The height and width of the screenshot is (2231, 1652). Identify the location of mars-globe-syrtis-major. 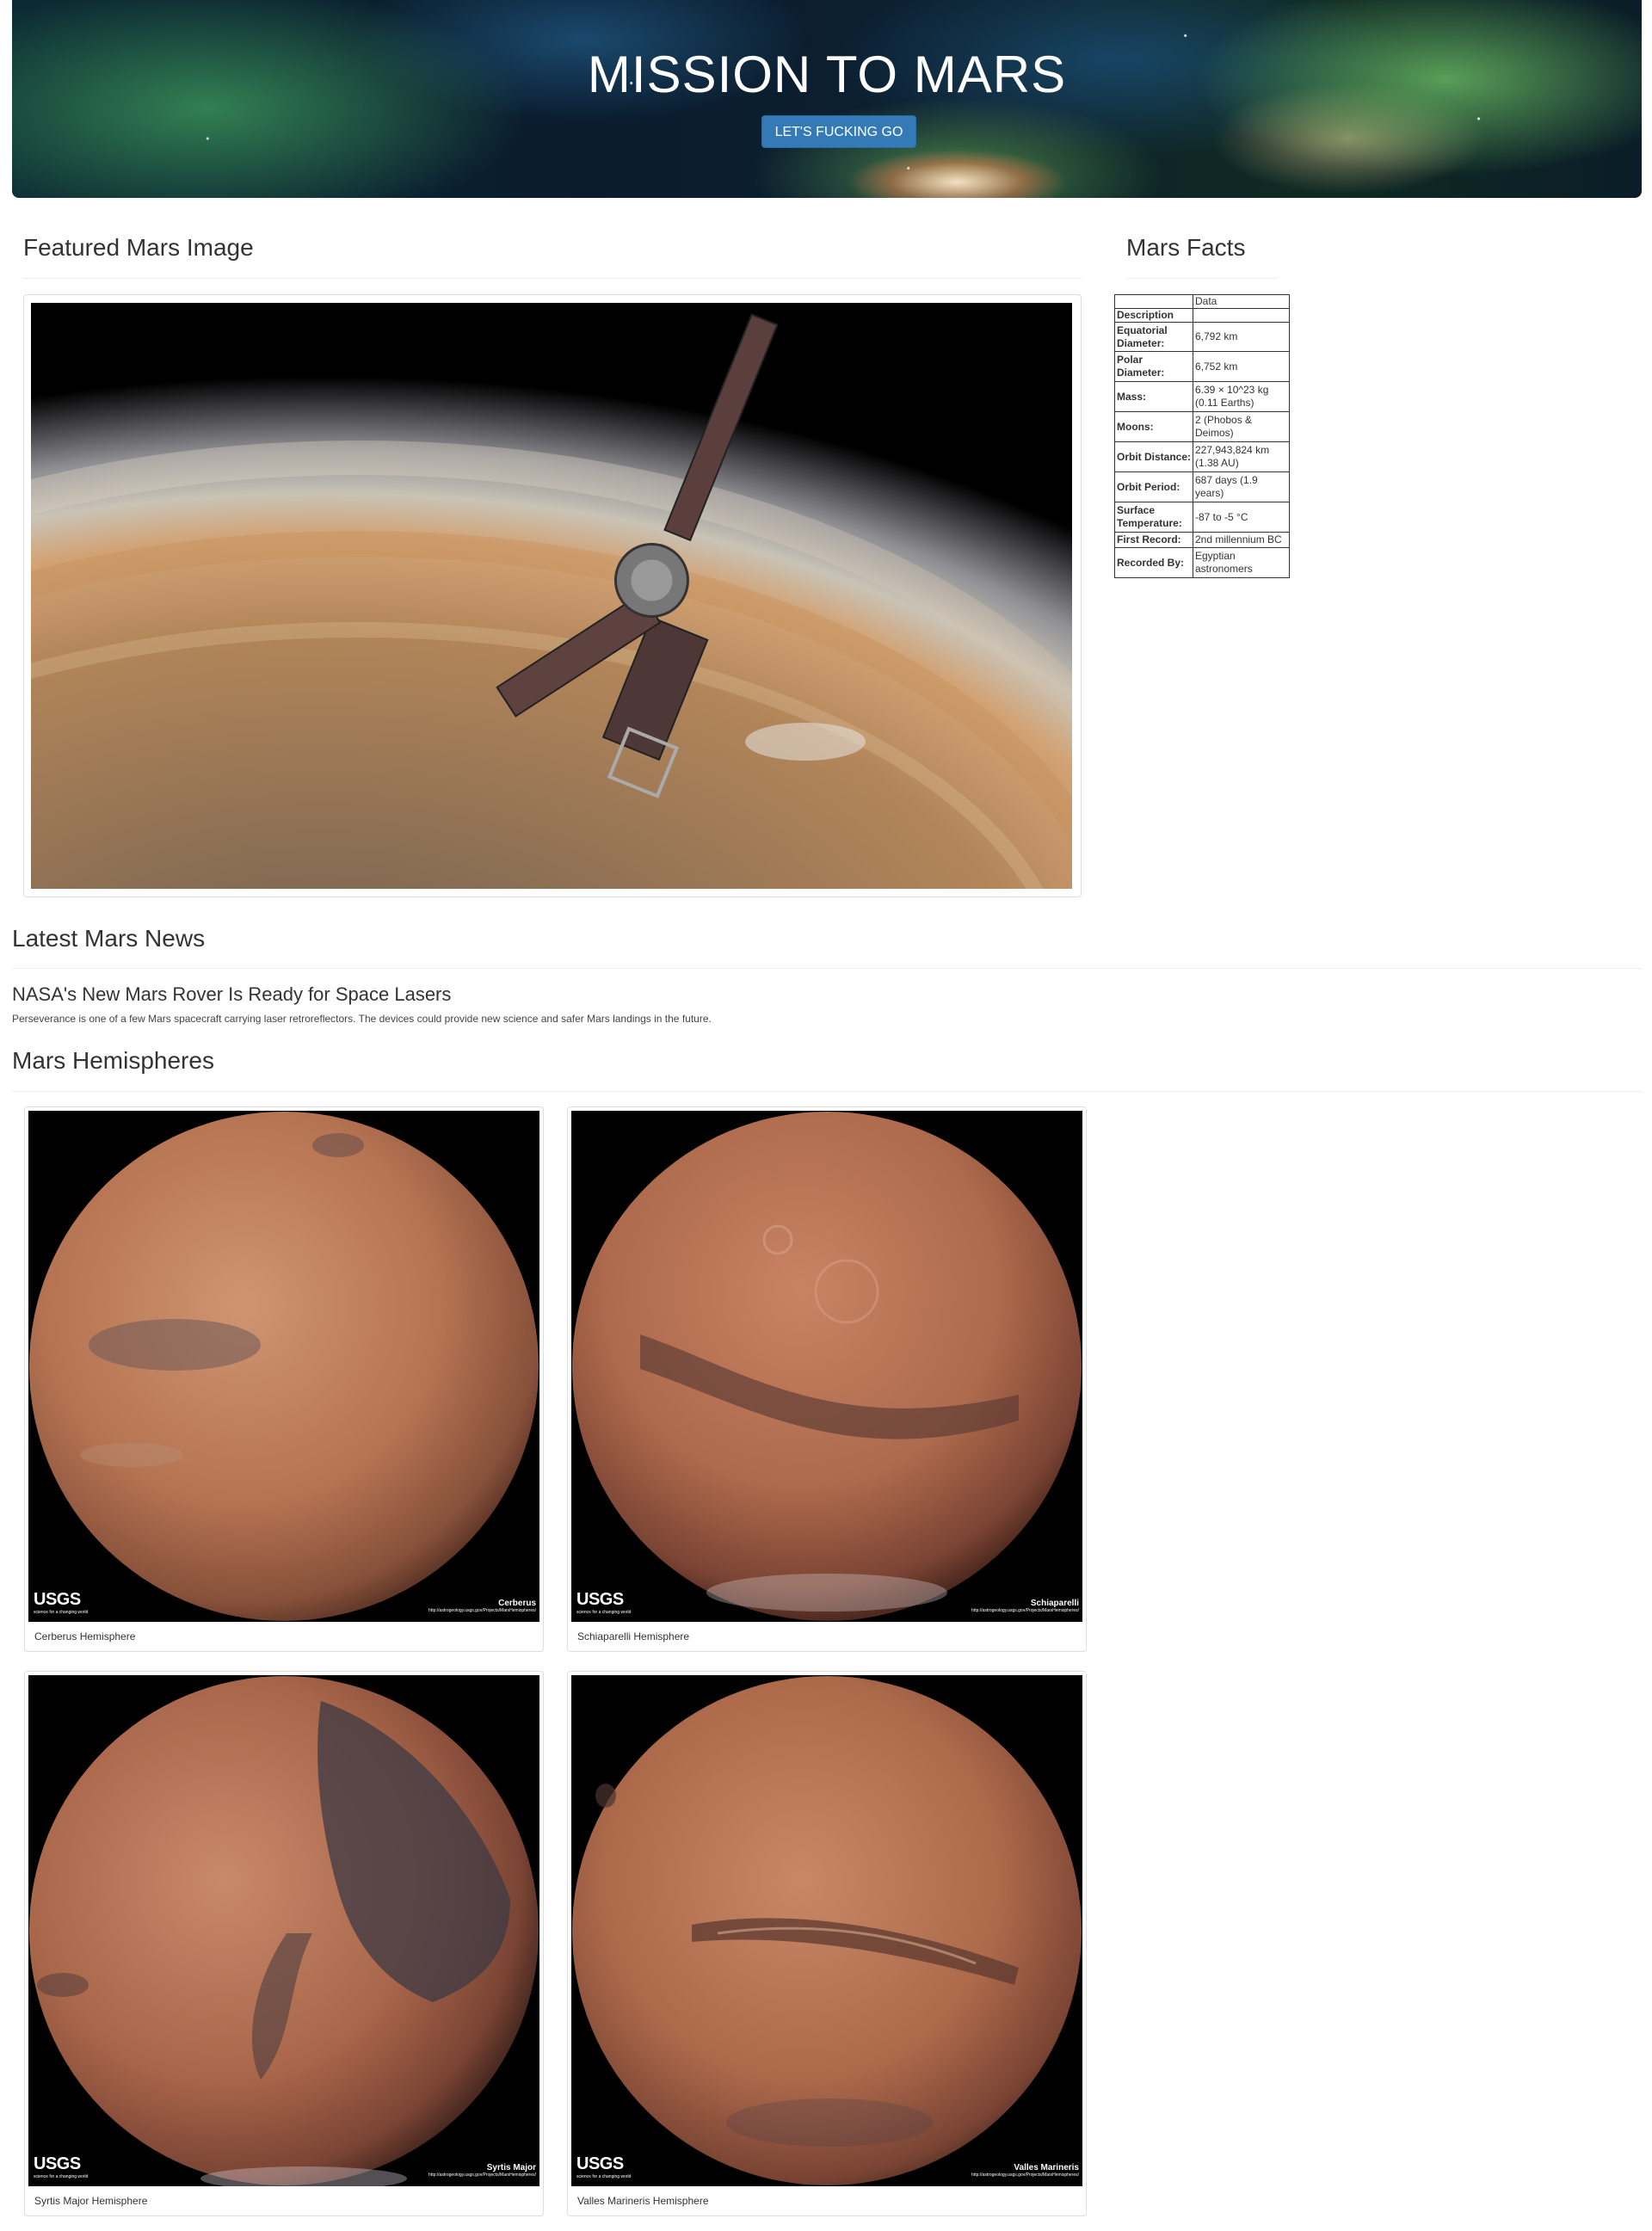
(283, 1930).